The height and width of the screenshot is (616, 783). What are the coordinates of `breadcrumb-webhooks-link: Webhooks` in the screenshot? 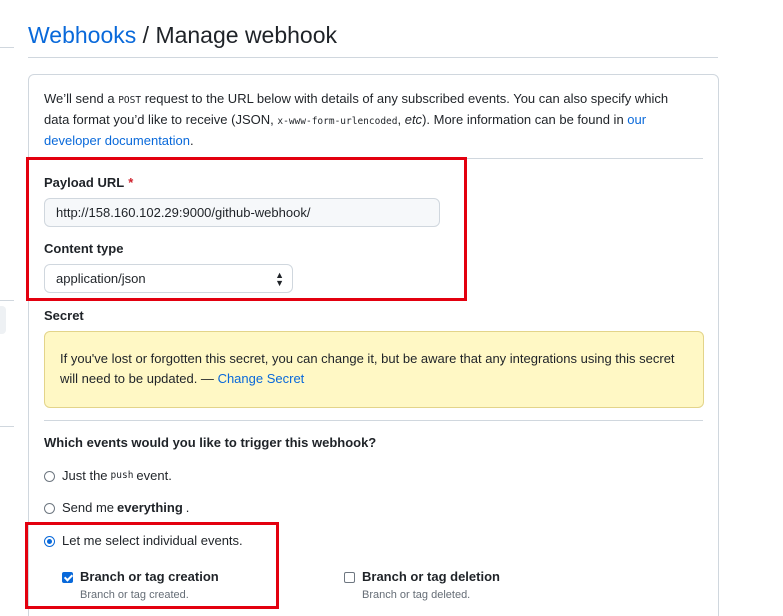 It's located at (82, 35).